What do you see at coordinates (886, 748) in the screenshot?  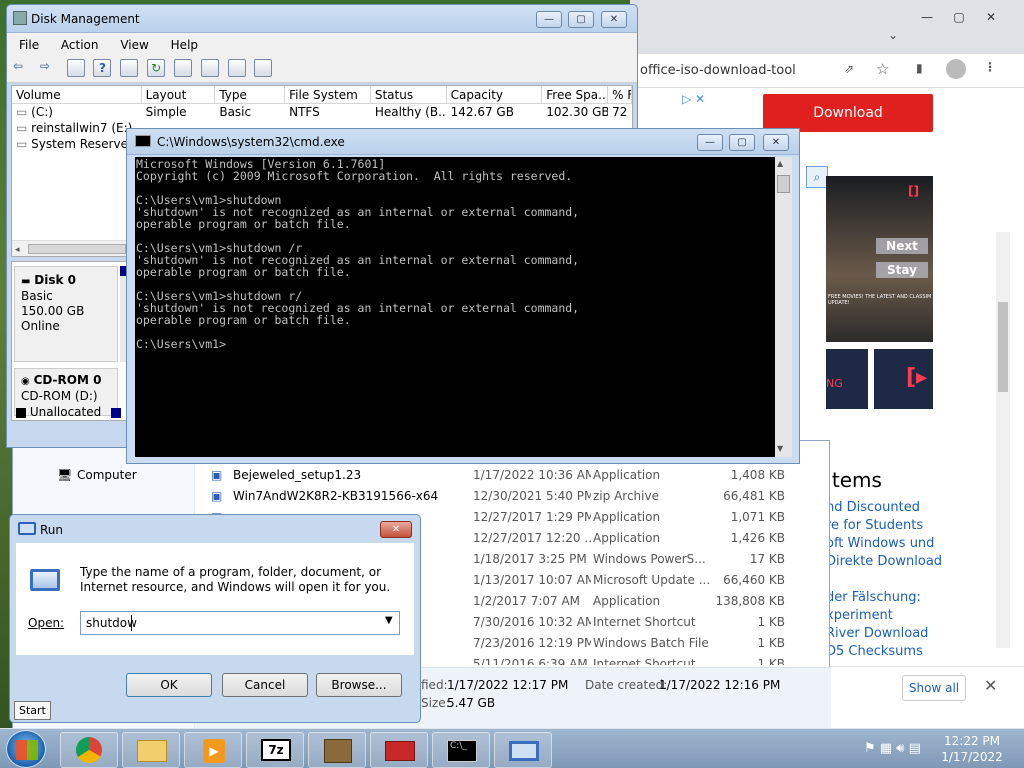 I see `network-icon: ▦` at bounding box center [886, 748].